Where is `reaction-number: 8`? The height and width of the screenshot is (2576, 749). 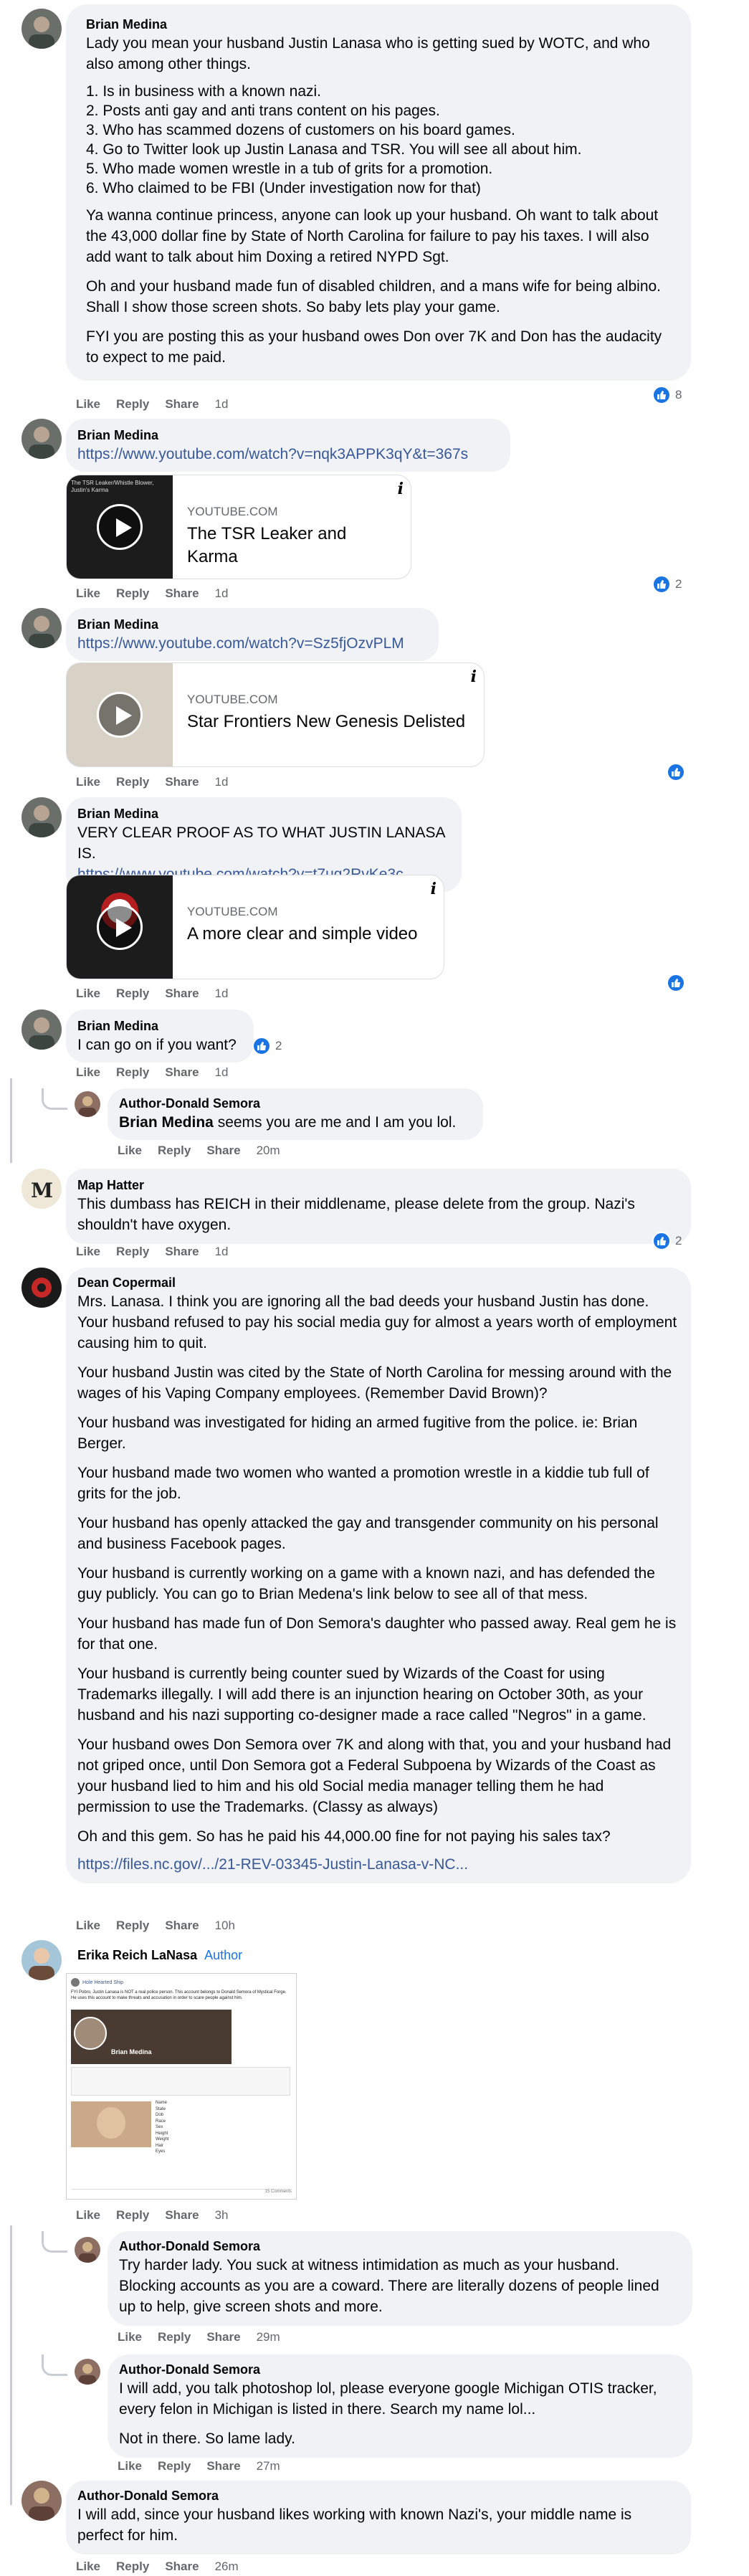 reaction-number: 8 is located at coordinates (678, 395).